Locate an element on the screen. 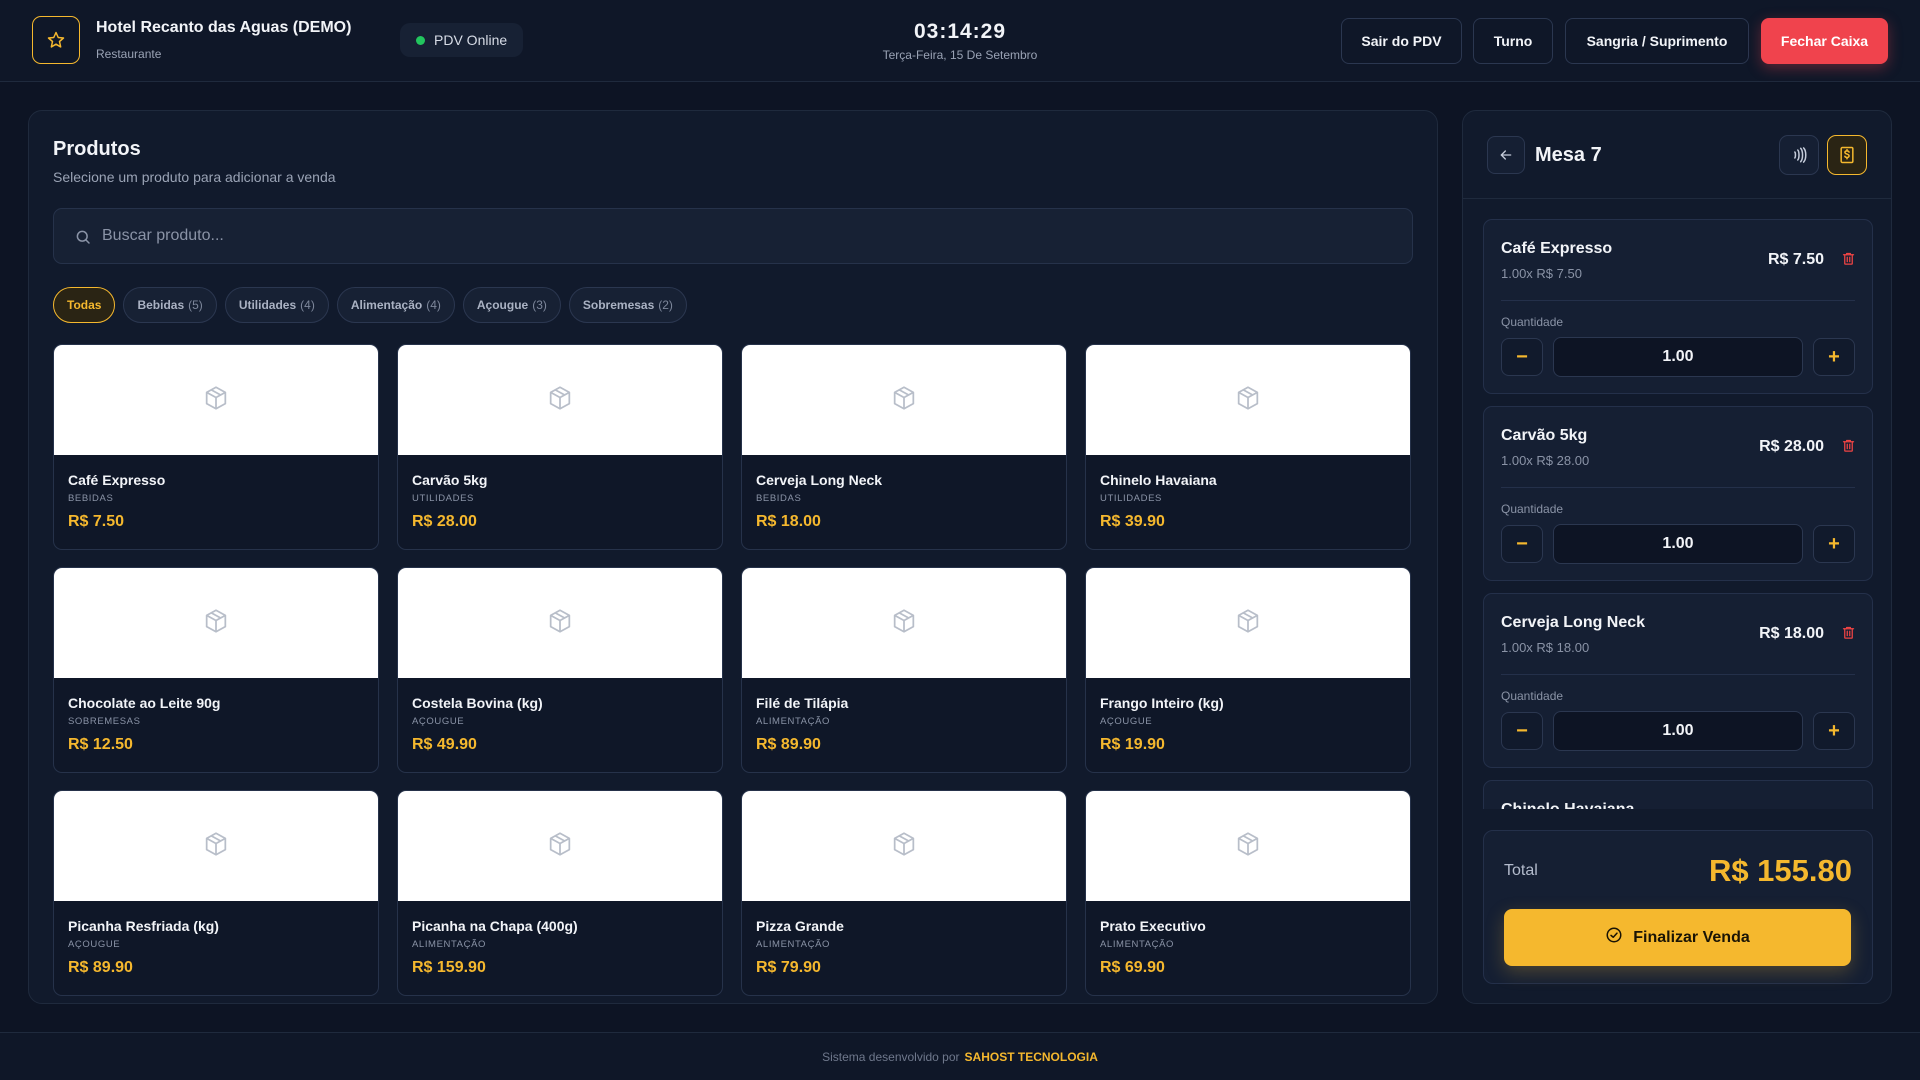 This screenshot has width=1920, height=1080. product-card: Prato Executivo ALIMENTAÇÃO R$ 69.90 is located at coordinates (1248, 893).